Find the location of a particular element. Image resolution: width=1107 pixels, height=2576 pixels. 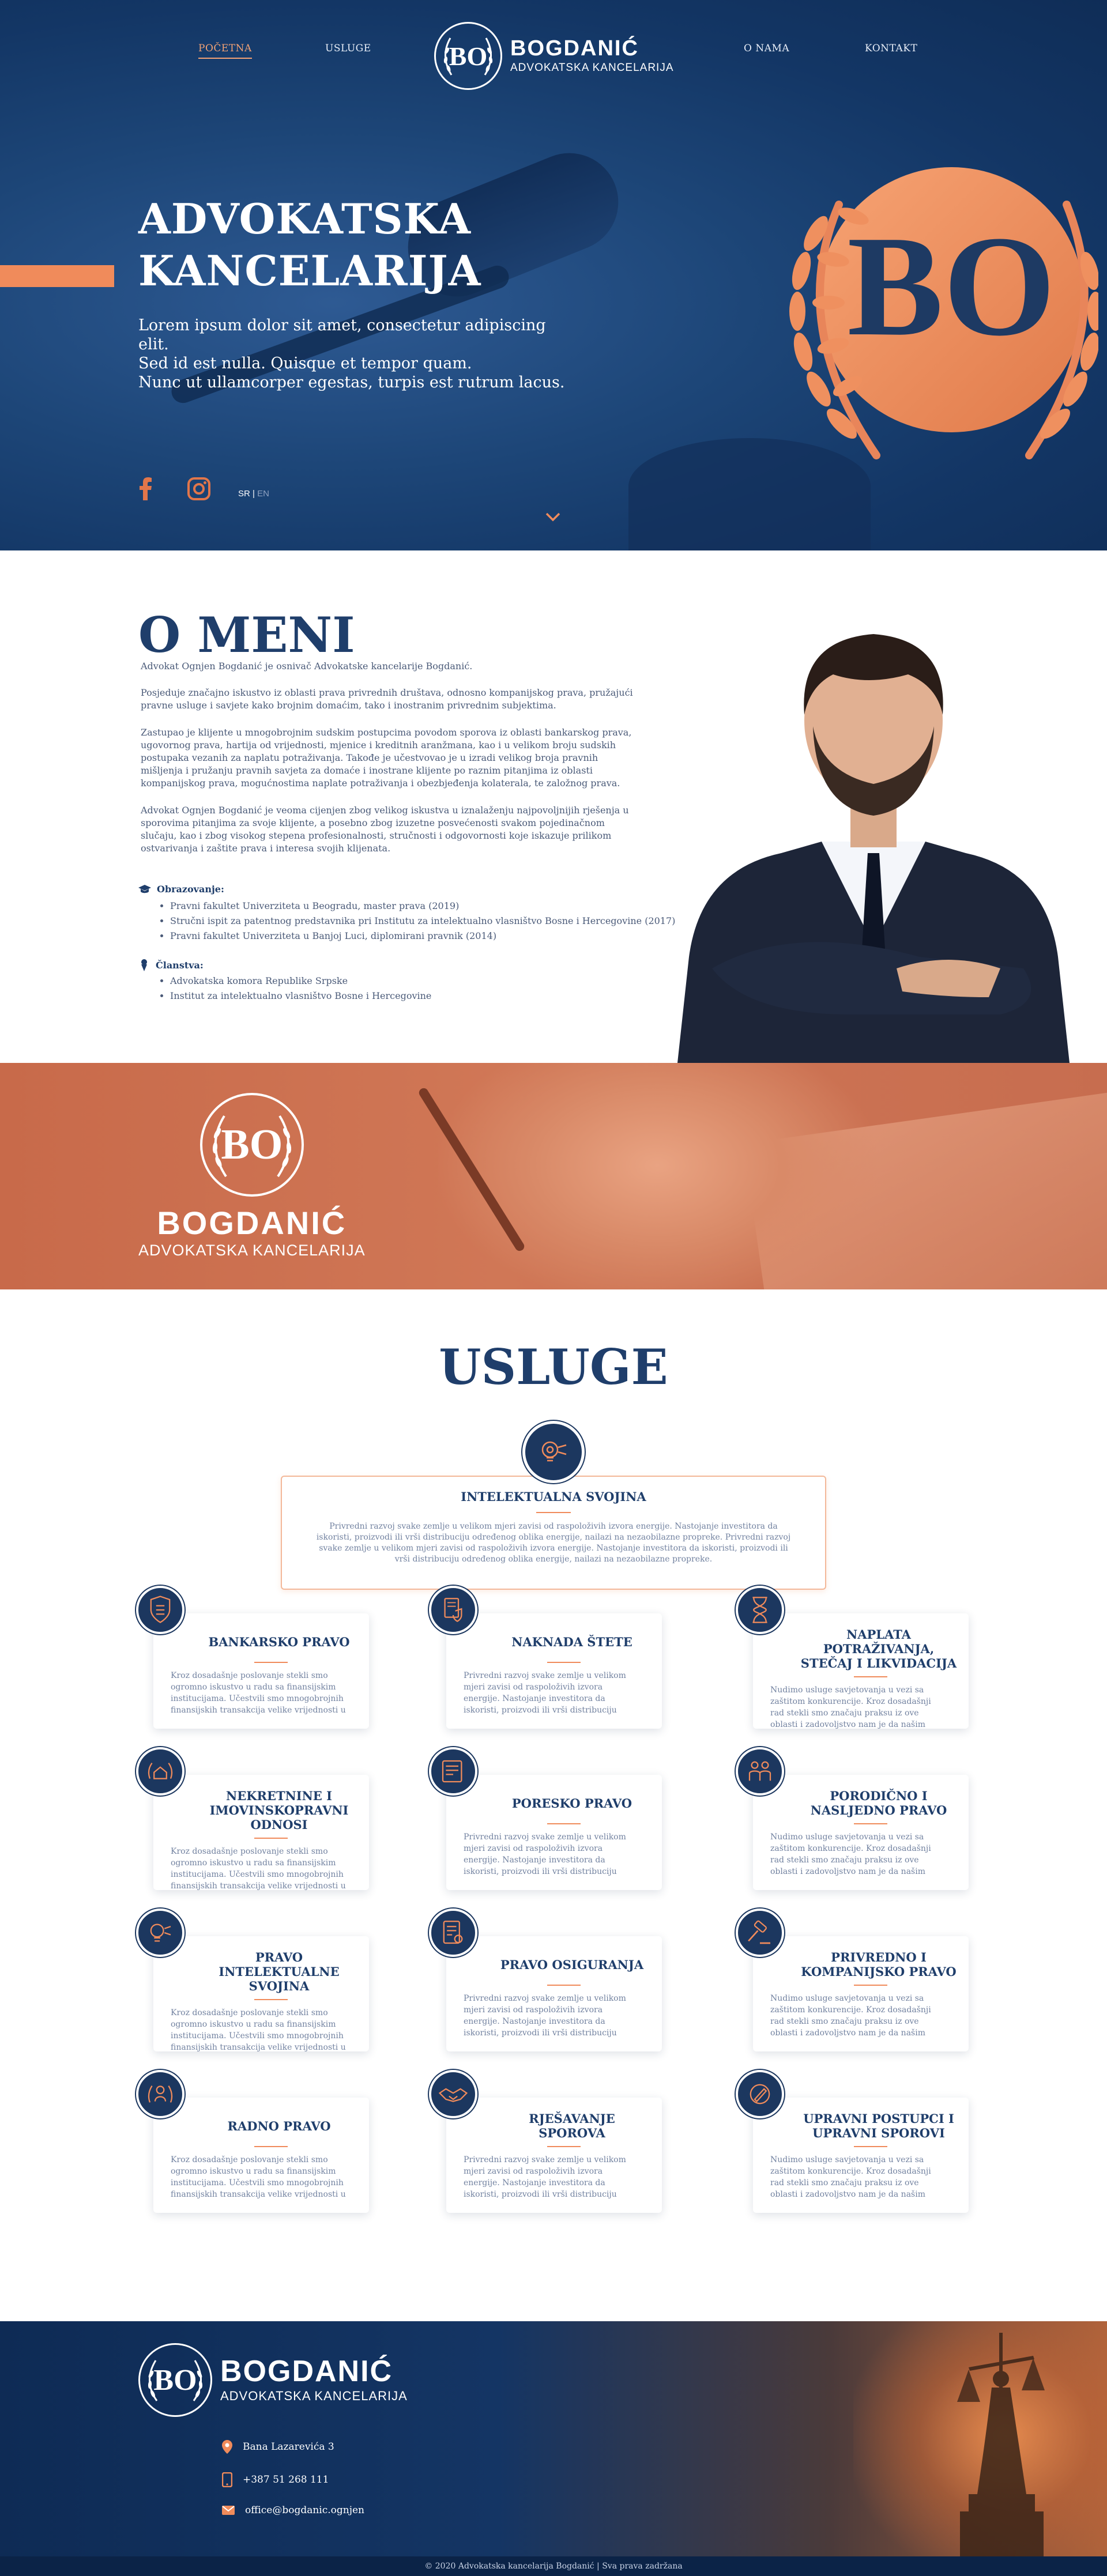

membership-heading: Članstva: is located at coordinates (171, 965).